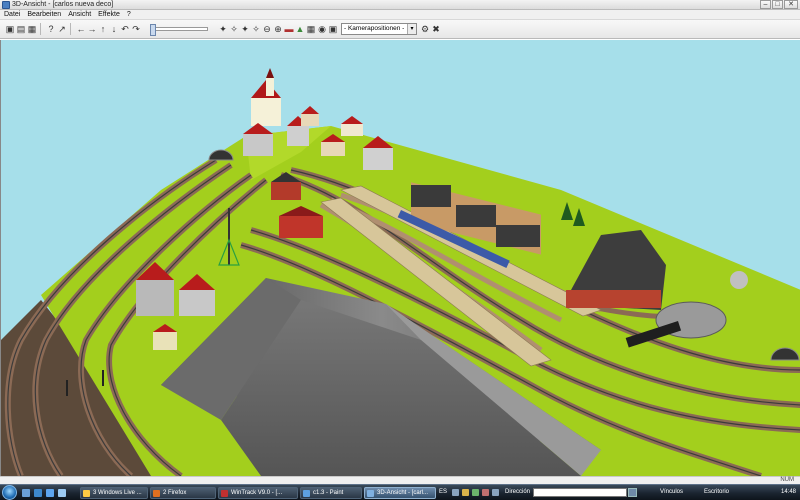 Image resolution: width=800 pixels, height=500 pixels. What do you see at coordinates (436, 29) in the screenshot?
I see `camera-delete-icon: ✖` at bounding box center [436, 29].